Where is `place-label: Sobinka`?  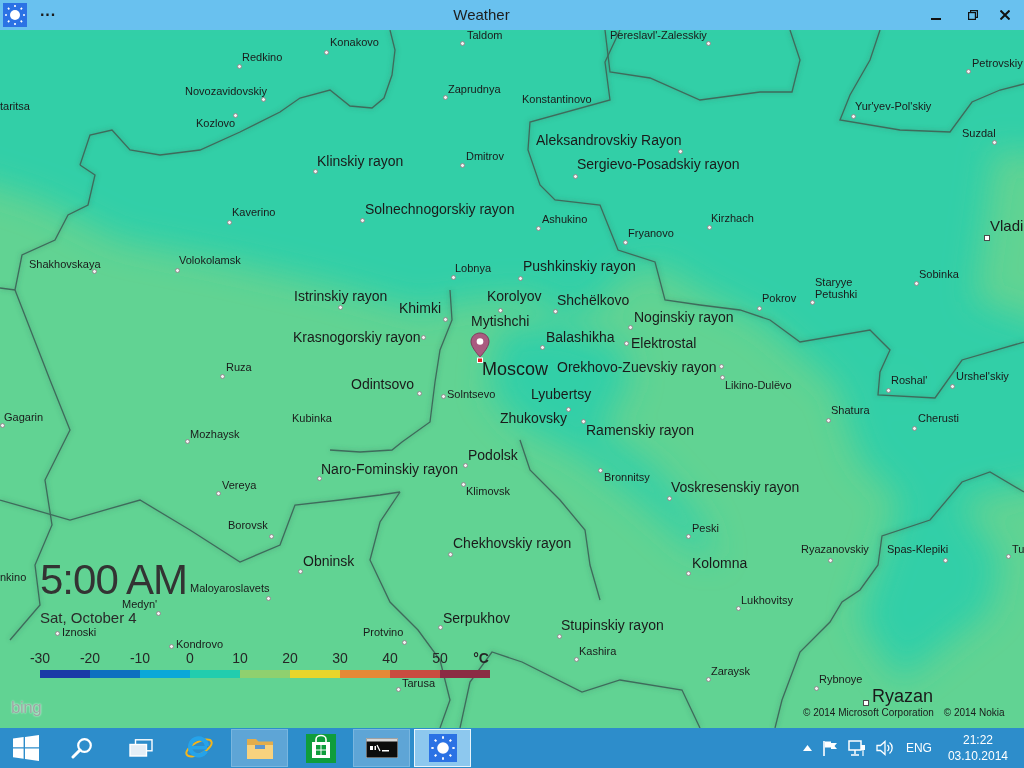 place-label: Sobinka is located at coordinates (939, 274).